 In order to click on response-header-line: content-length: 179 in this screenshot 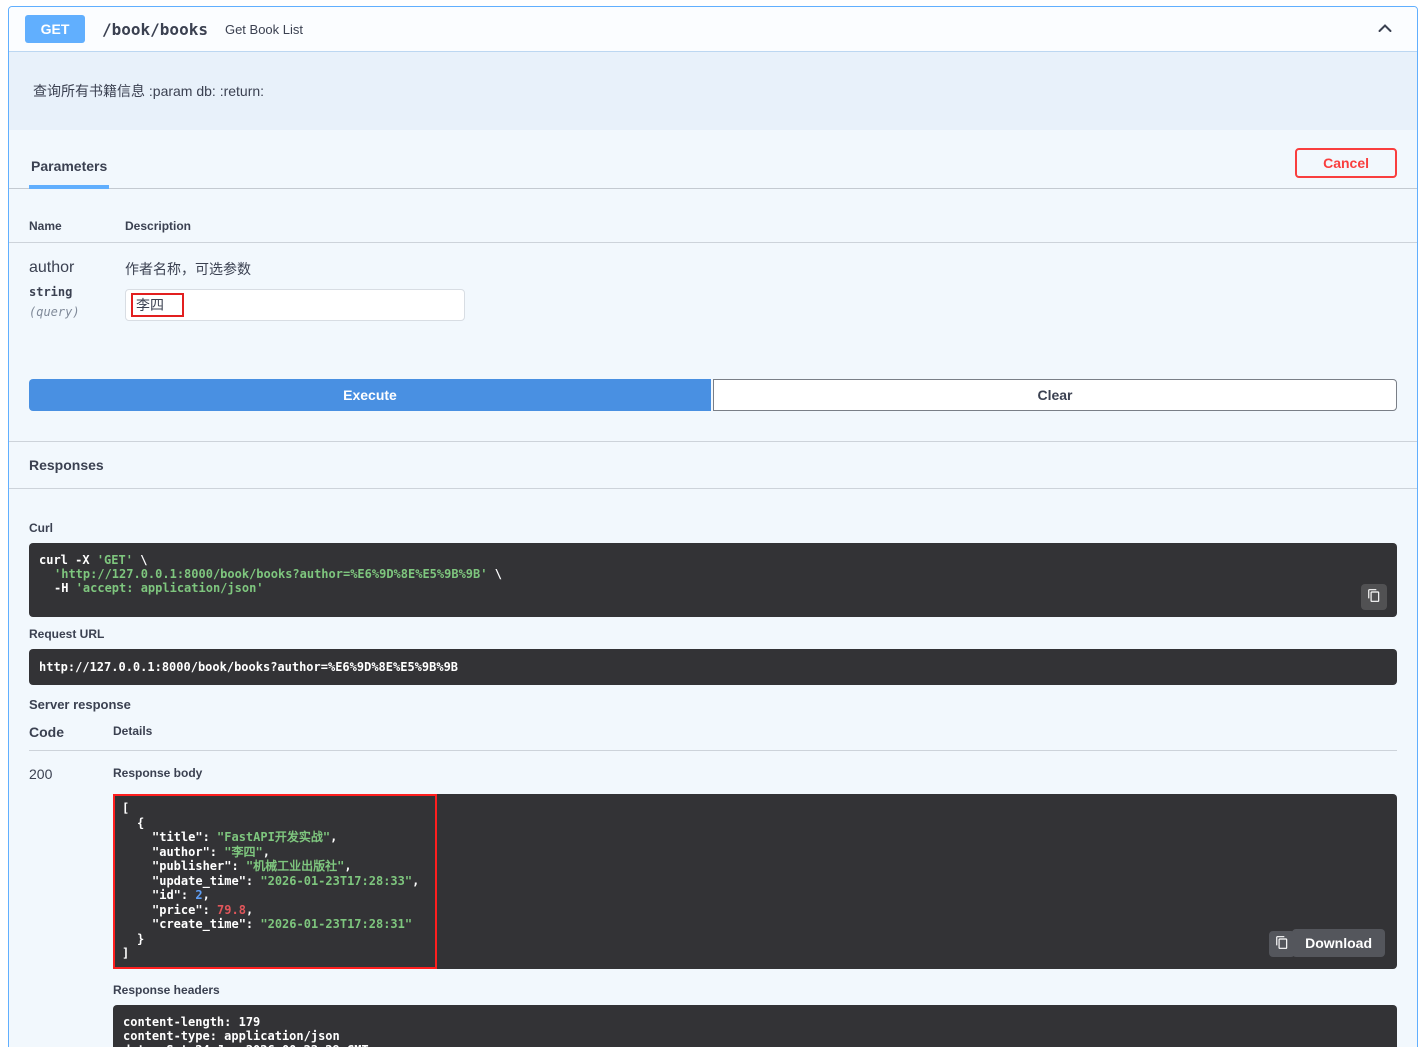, I will do `click(192, 1021)`.